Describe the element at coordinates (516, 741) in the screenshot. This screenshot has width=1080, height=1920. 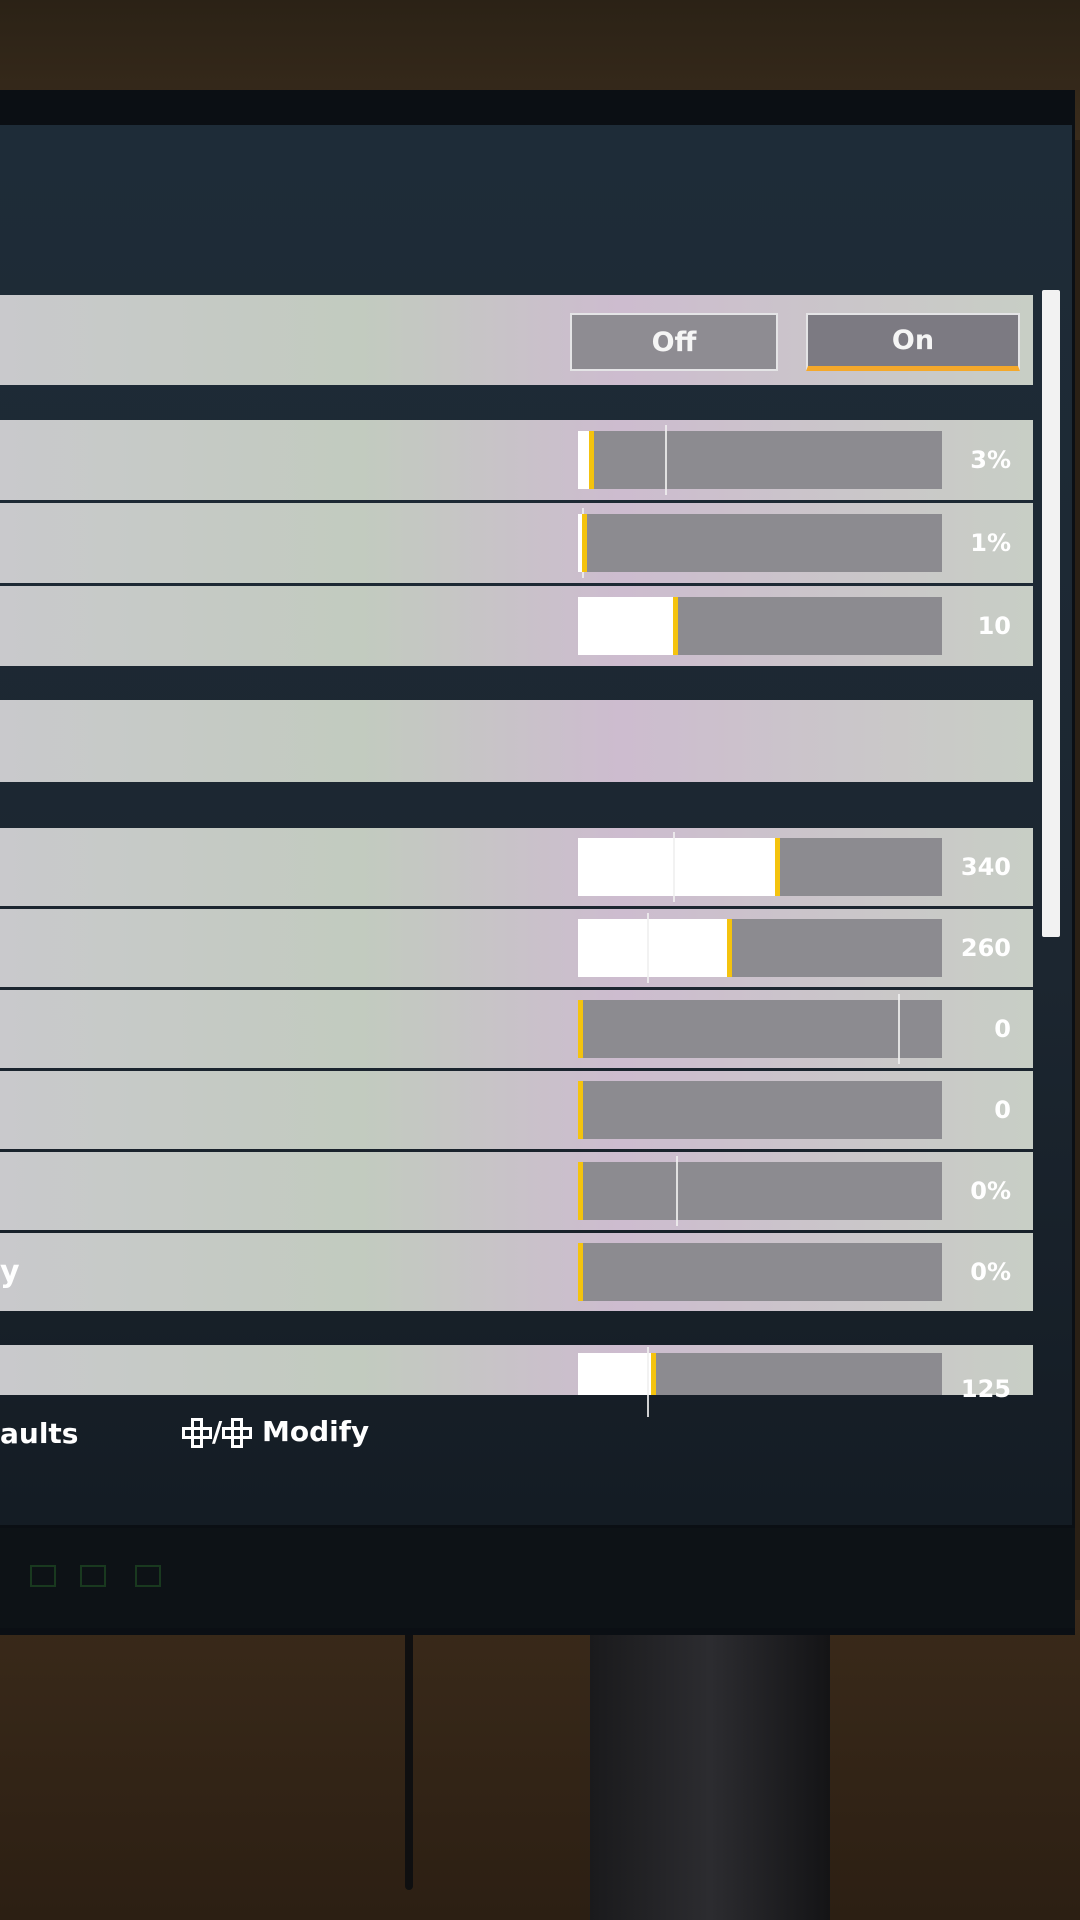
I see `section-header-row` at that location.